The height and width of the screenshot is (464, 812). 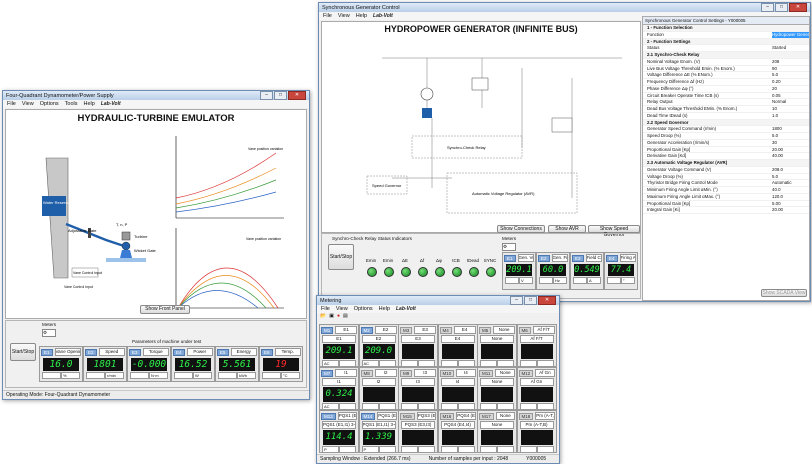 What do you see at coordinates (790, 170) in the screenshot?
I see `setting-value: 208.0` at bounding box center [790, 170].